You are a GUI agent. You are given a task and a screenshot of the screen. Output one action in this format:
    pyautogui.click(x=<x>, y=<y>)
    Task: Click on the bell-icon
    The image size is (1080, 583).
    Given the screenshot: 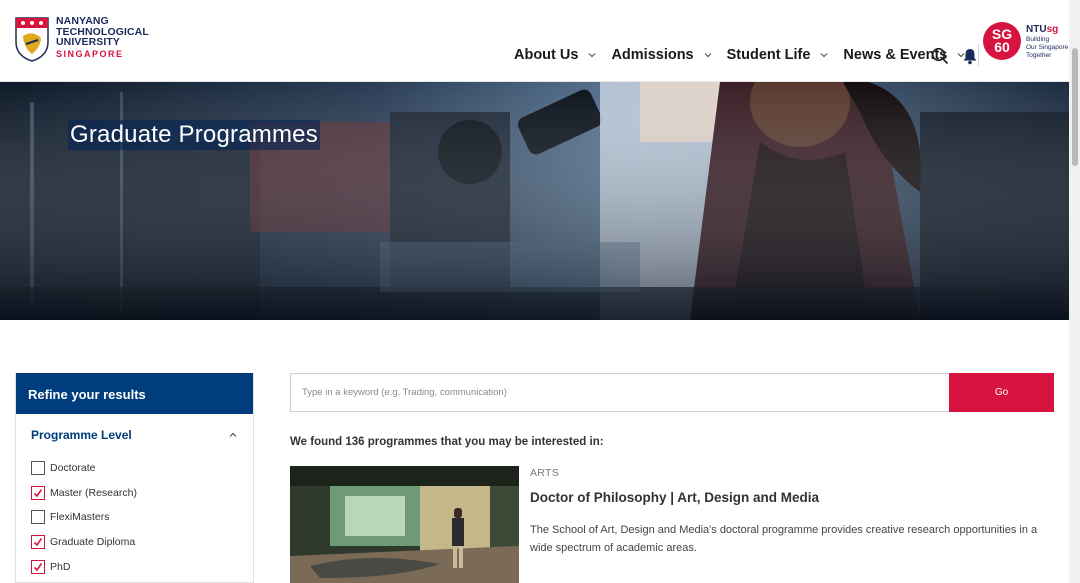 What is the action you would take?
    pyautogui.click(x=970, y=57)
    